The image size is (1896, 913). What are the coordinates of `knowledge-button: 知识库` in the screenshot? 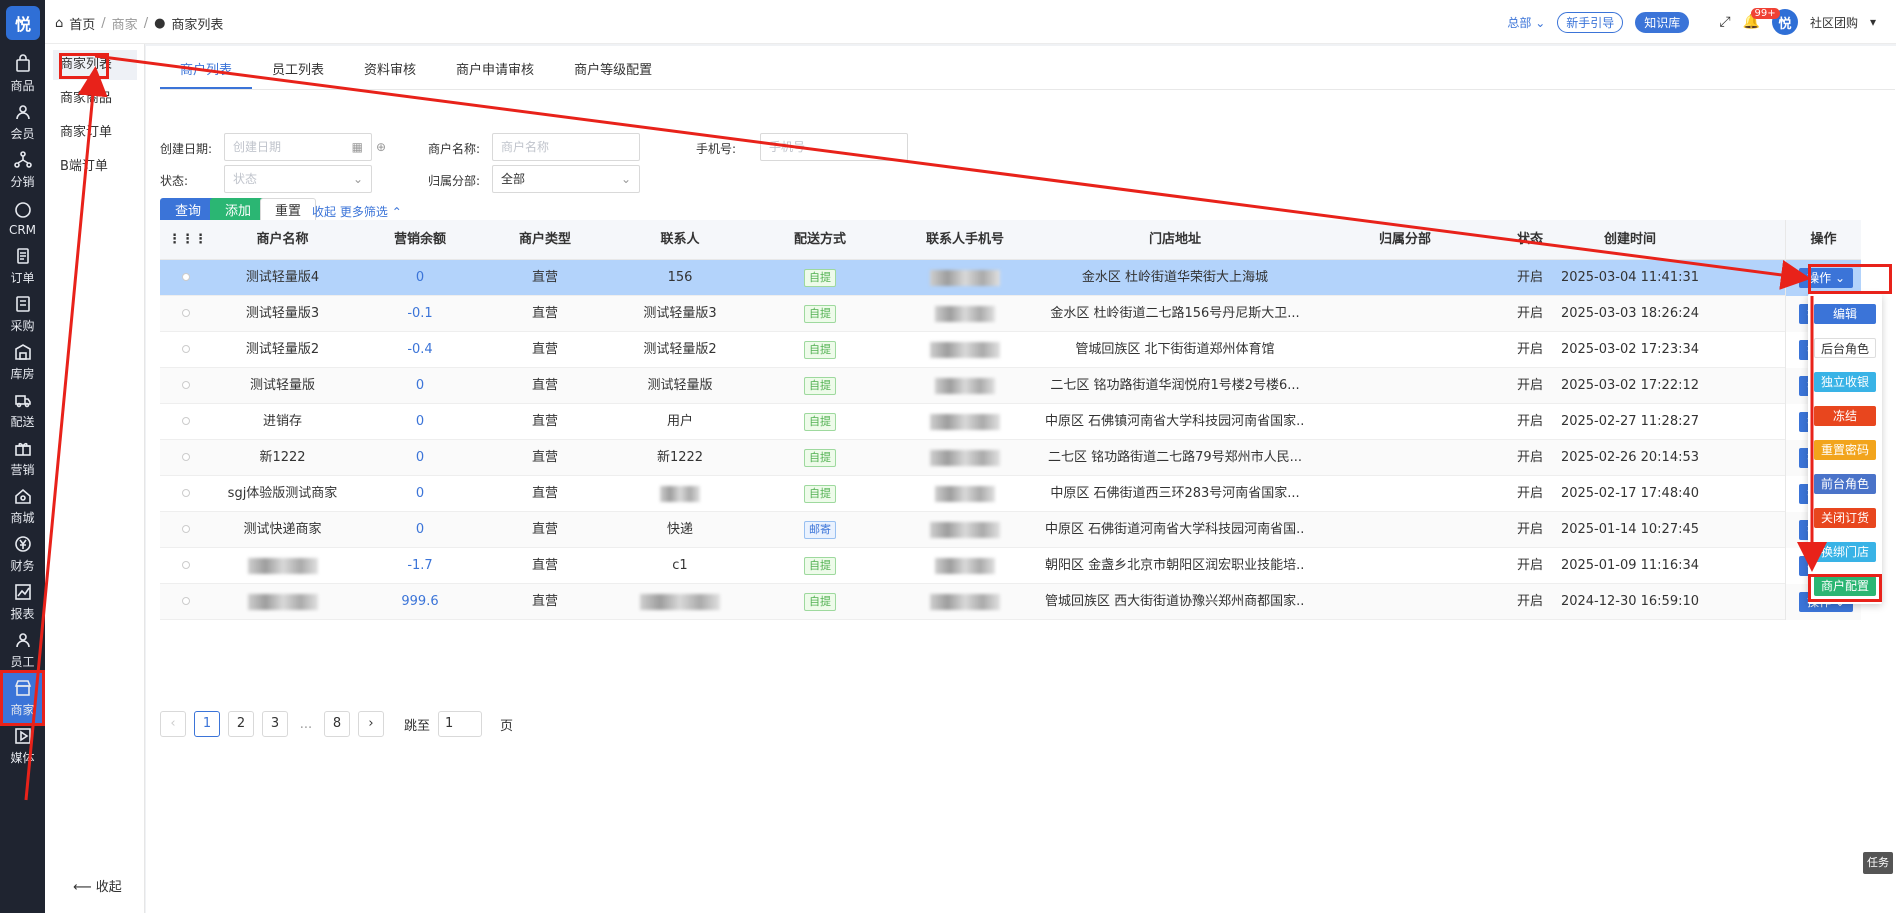 It's located at (1662, 22).